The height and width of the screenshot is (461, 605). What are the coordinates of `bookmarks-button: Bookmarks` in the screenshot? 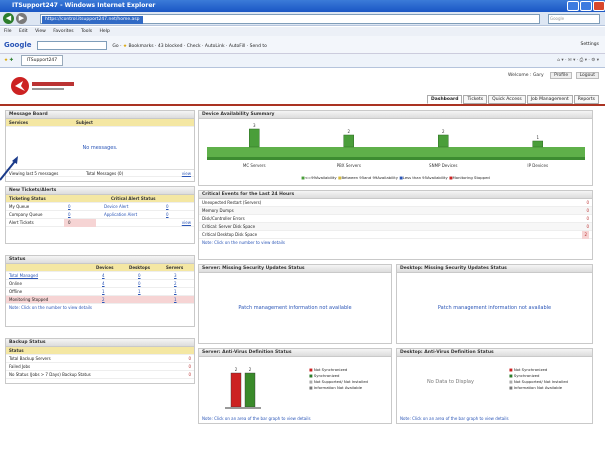 It's located at (140, 46).